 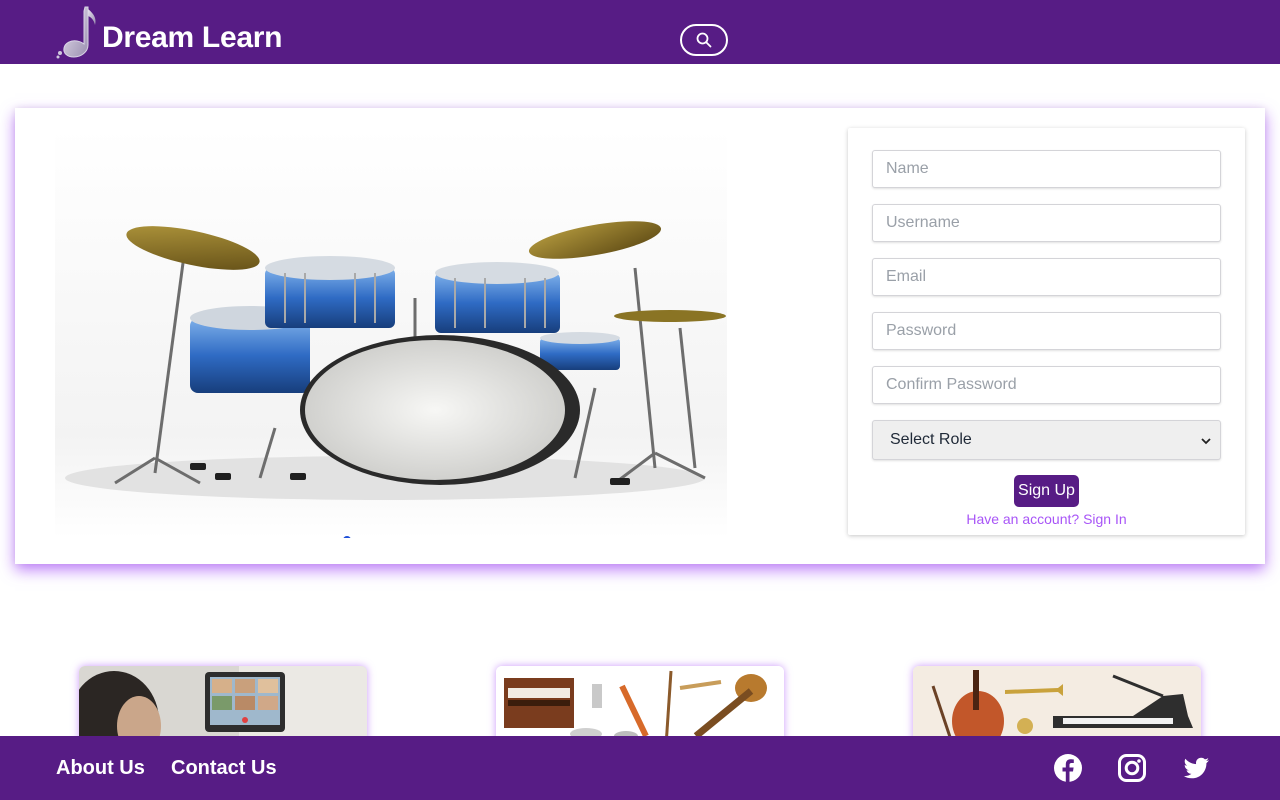 I want to click on facebook-icon, so click(x=1068, y=768).